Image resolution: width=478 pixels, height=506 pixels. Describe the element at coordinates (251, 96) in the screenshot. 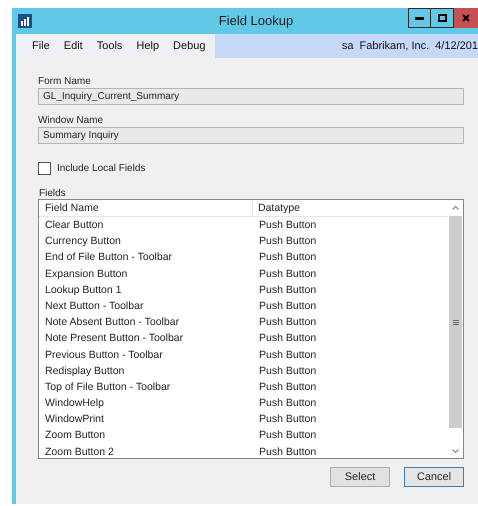

I see `form-name-field: GL_Inquiry_Current_Summary` at that location.